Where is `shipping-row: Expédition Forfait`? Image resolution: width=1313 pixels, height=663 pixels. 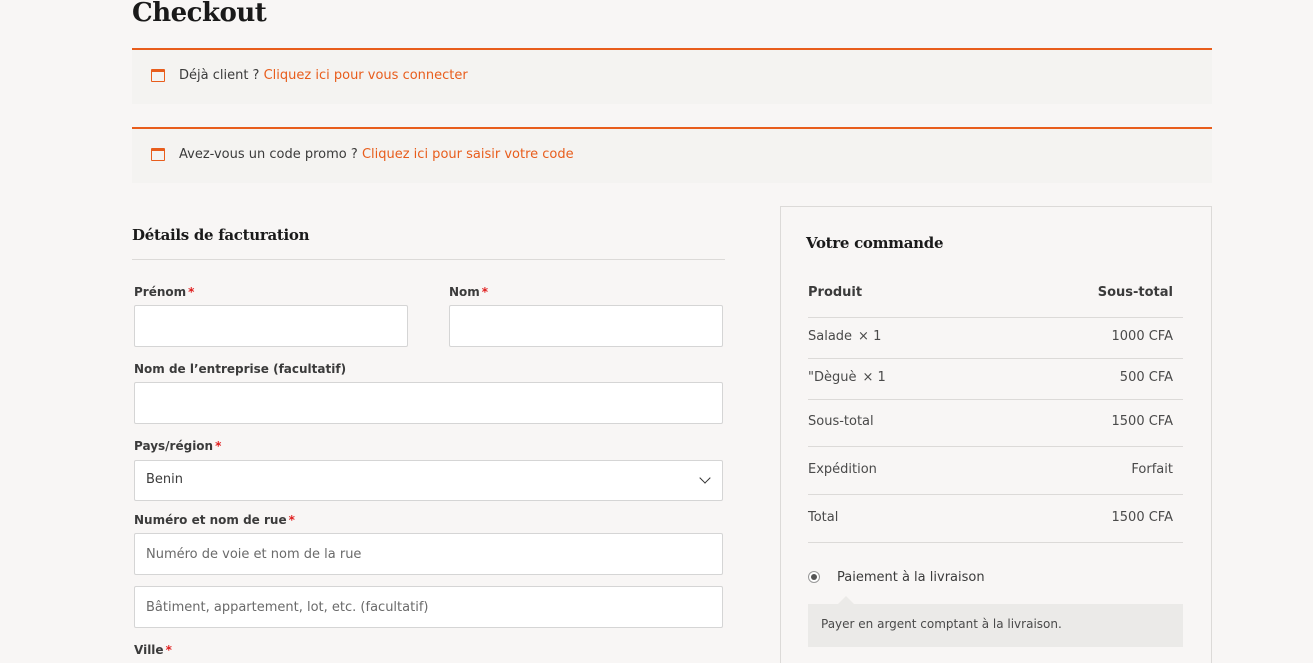 shipping-row: Expédition Forfait is located at coordinates (990, 469).